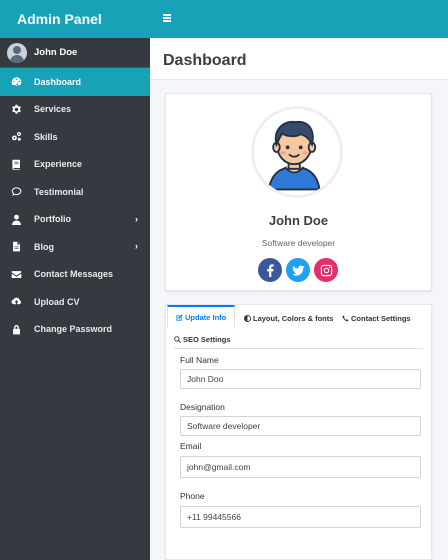  What do you see at coordinates (57, 301) in the screenshot?
I see `sidebar-item-label: Upload CV` at bounding box center [57, 301].